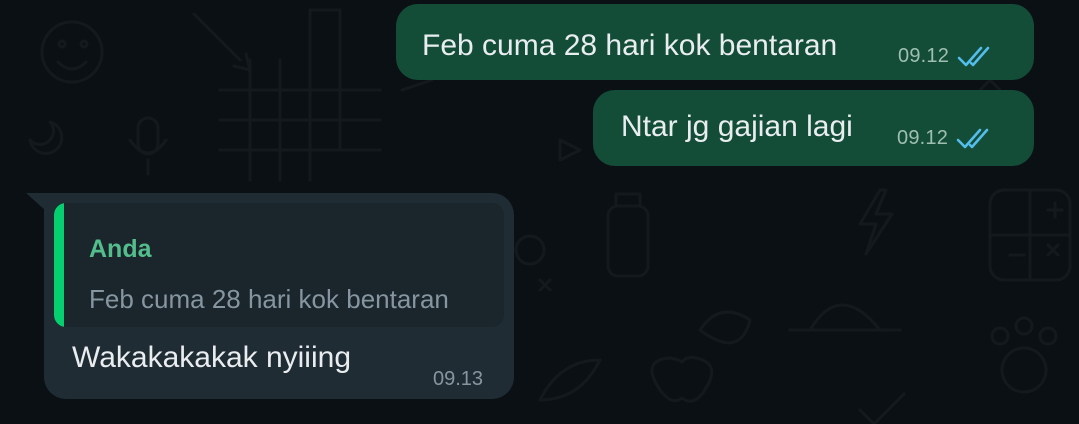 This screenshot has width=1079, height=424. I want to click on message-text: Wakakakakak nyiiing, so click(212, 357).